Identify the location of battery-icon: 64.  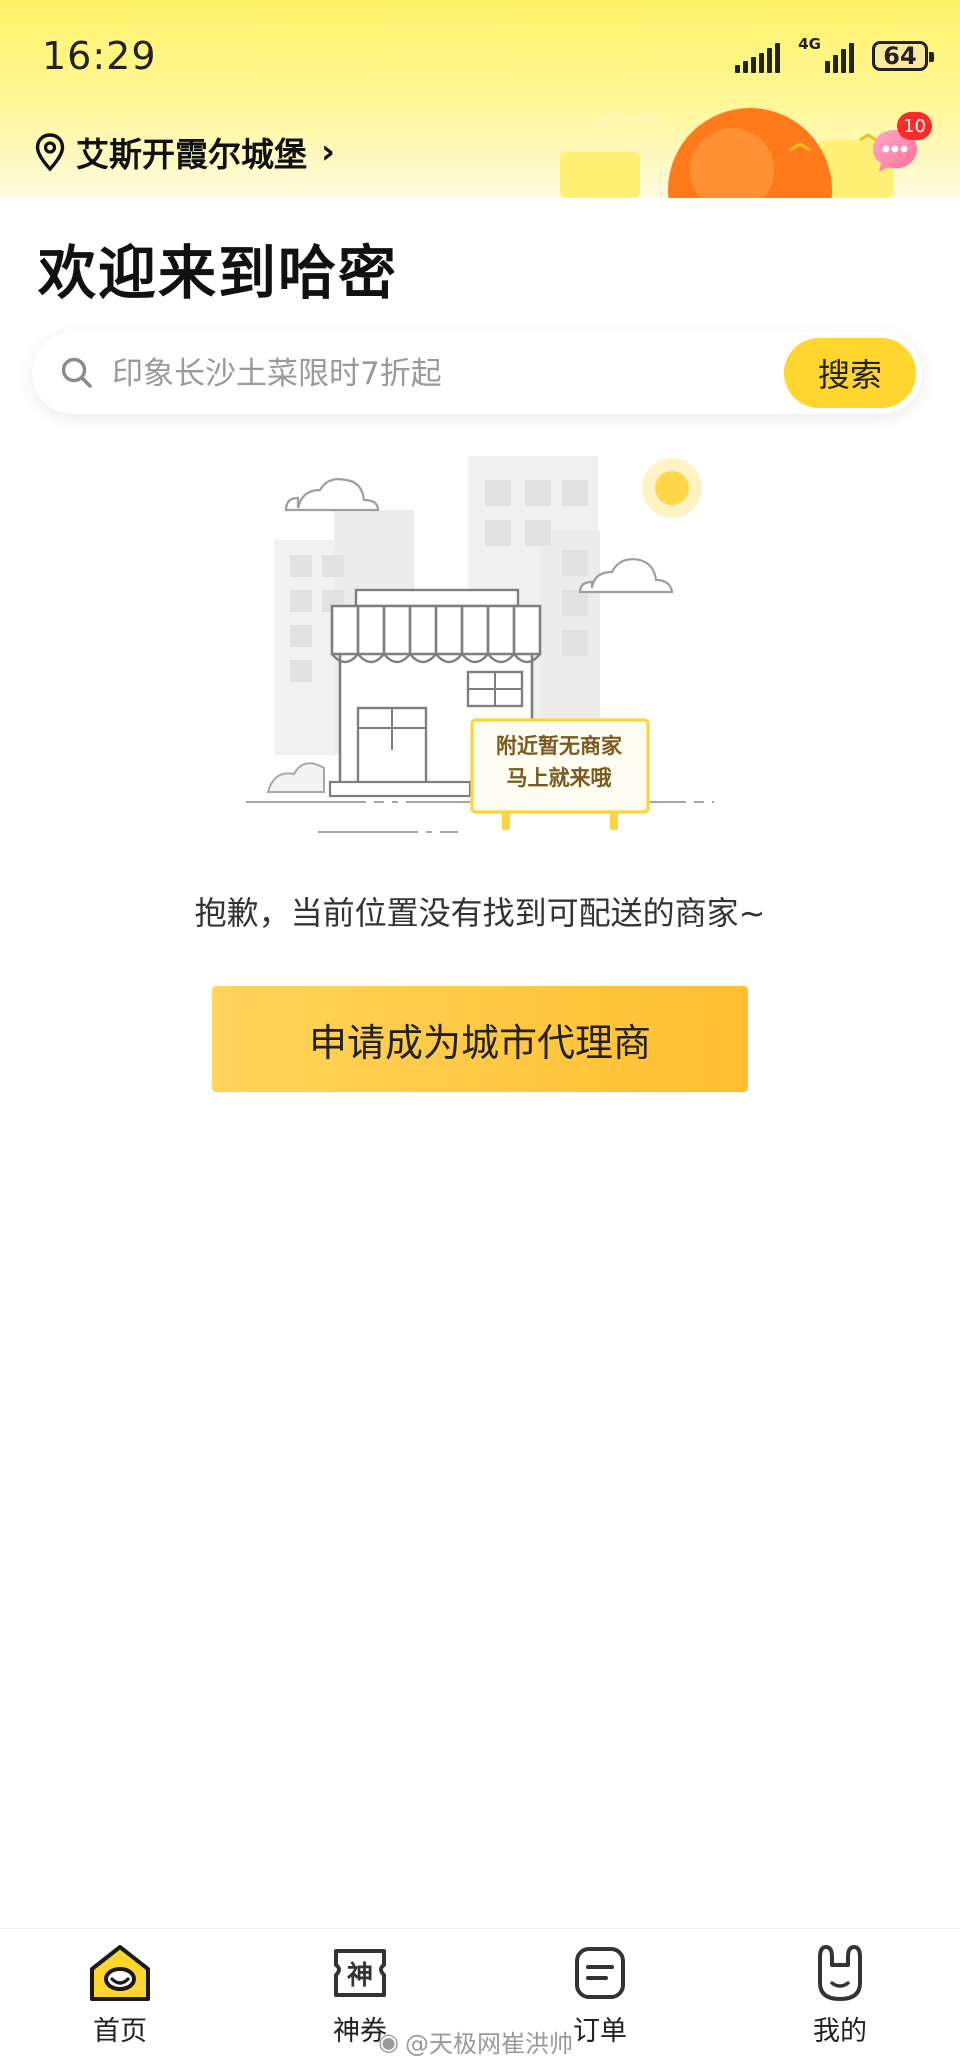
(903, 56).